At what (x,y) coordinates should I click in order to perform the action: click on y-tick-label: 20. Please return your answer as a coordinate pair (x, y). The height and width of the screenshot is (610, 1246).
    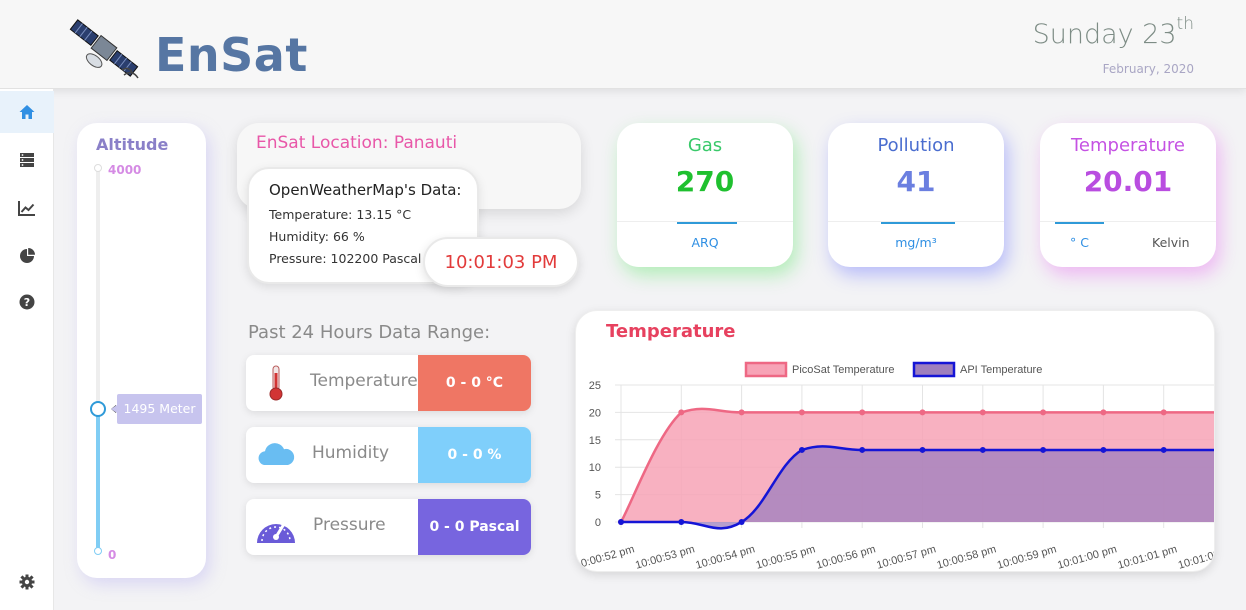
    Looking at the image, I should click on (595, 413).